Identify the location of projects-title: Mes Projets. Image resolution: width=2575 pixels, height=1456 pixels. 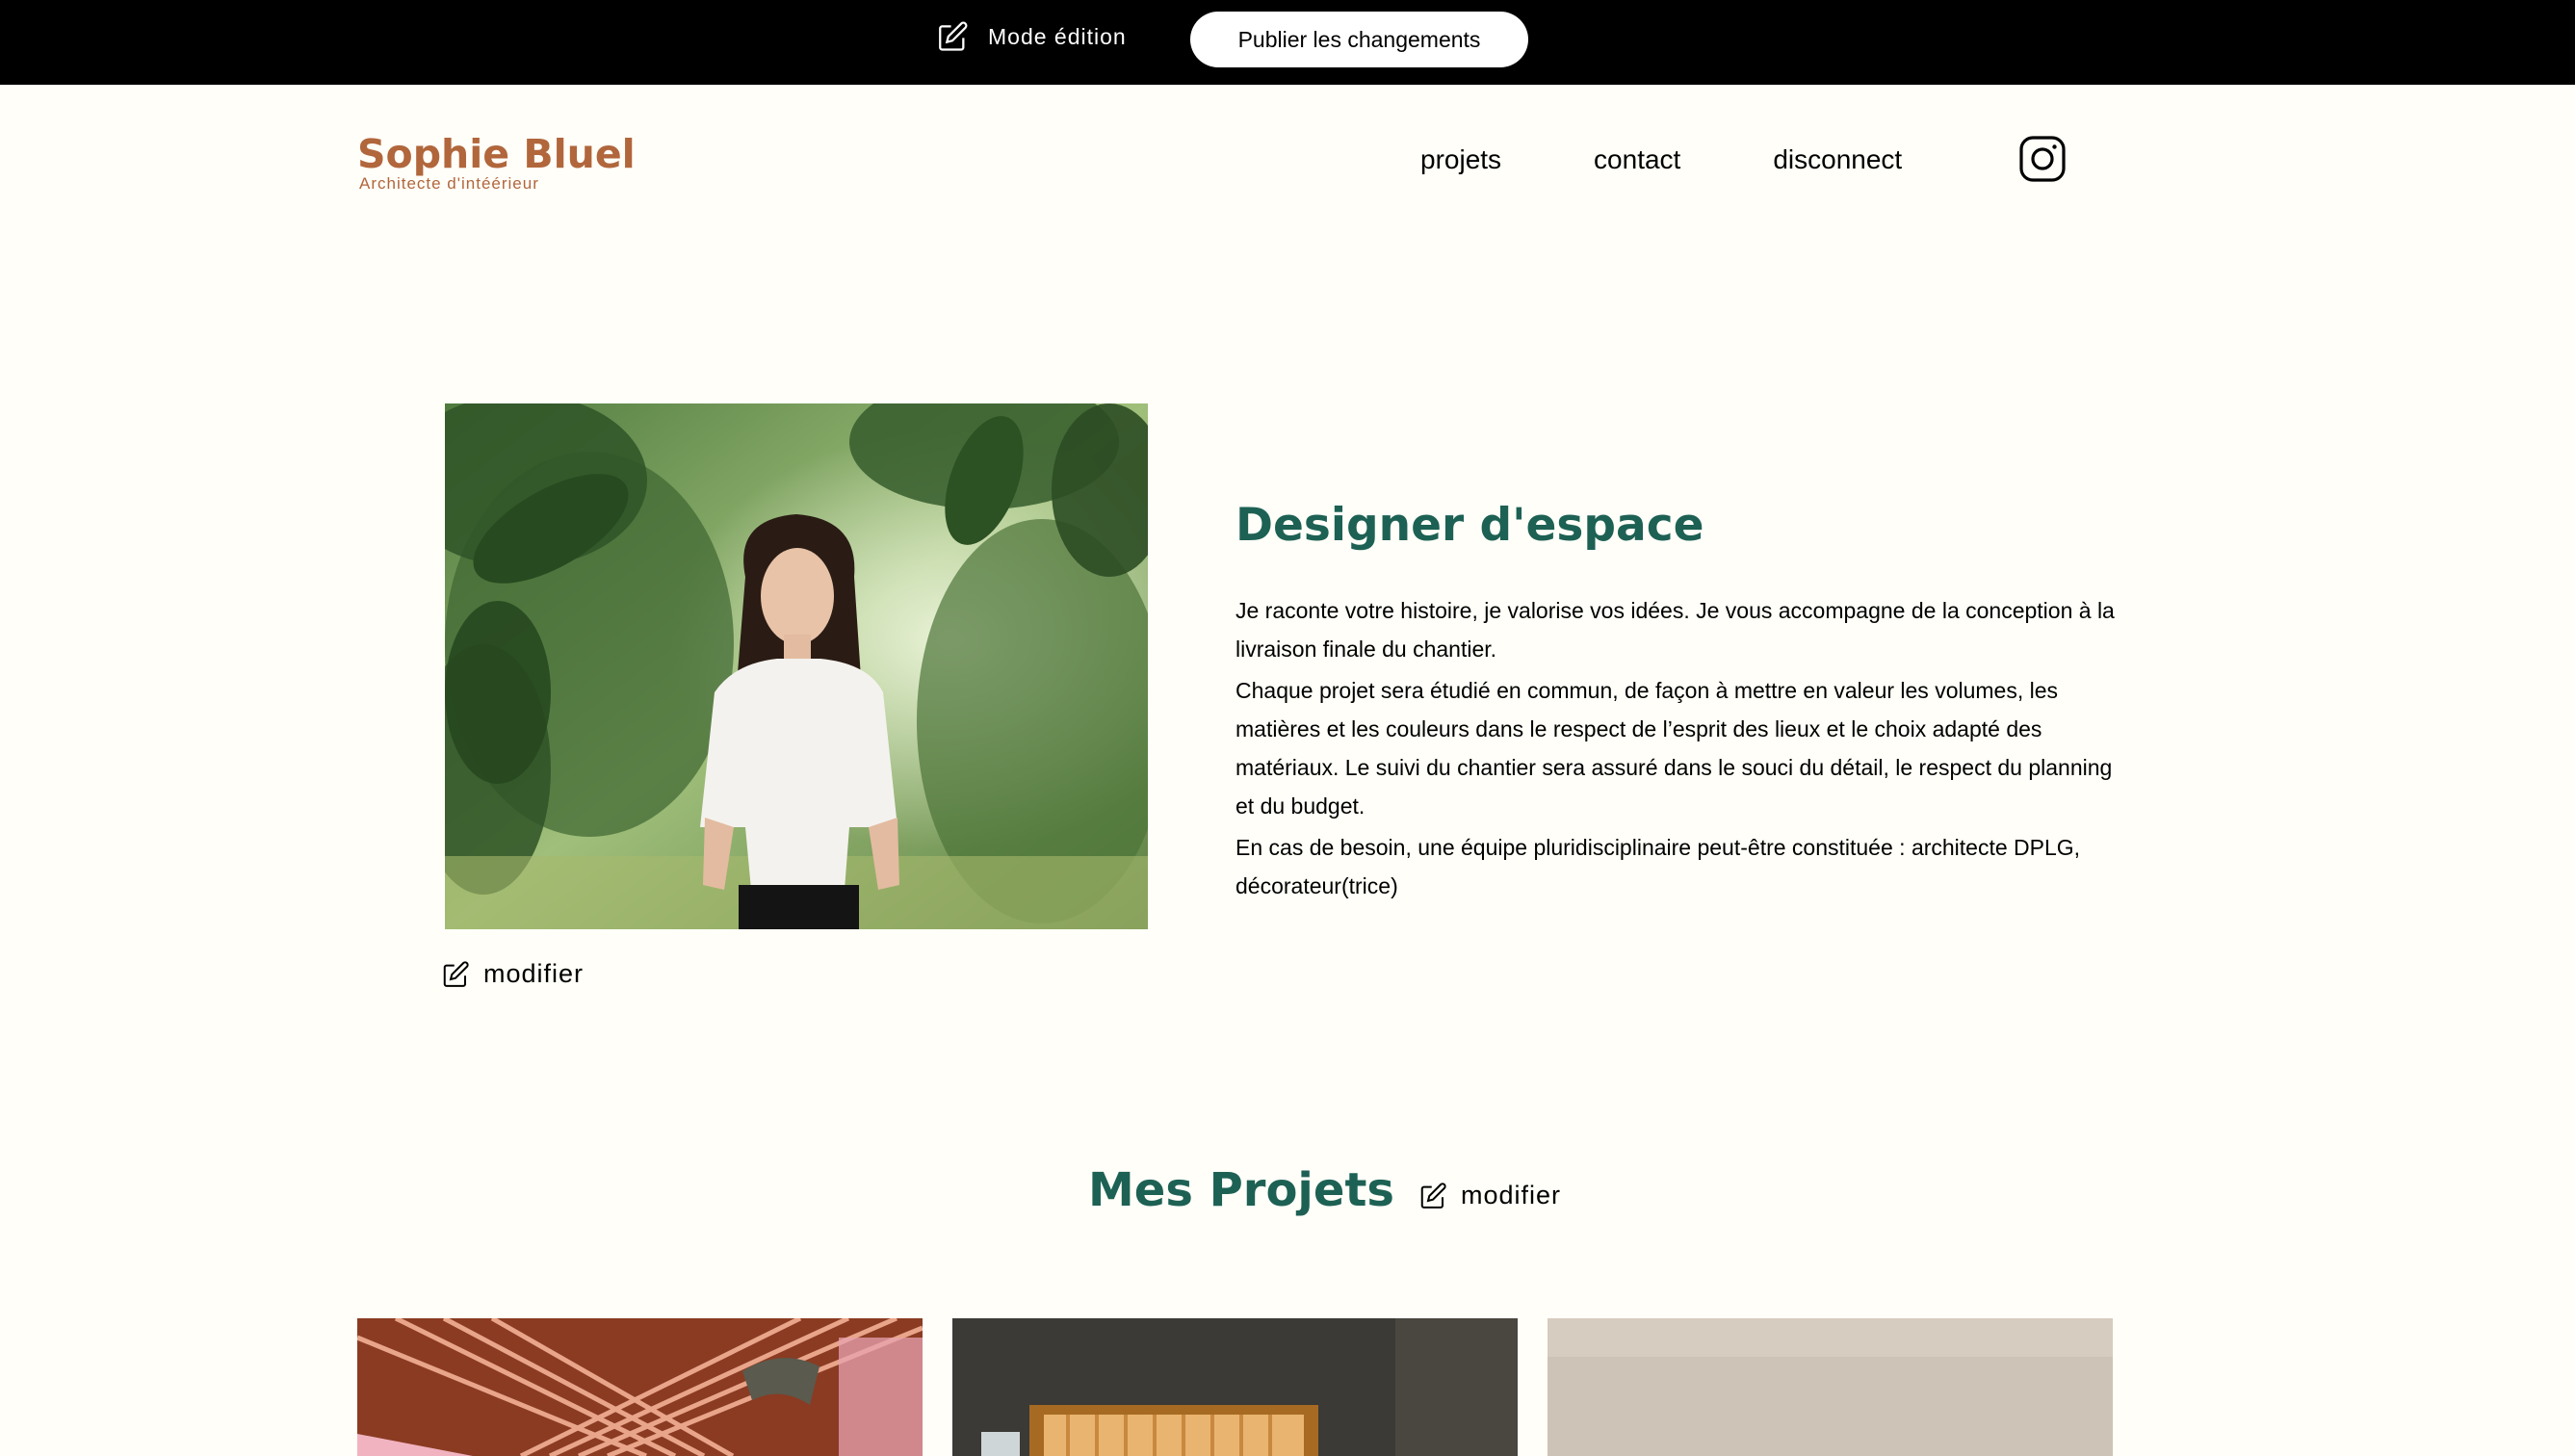
(1241, 1190).